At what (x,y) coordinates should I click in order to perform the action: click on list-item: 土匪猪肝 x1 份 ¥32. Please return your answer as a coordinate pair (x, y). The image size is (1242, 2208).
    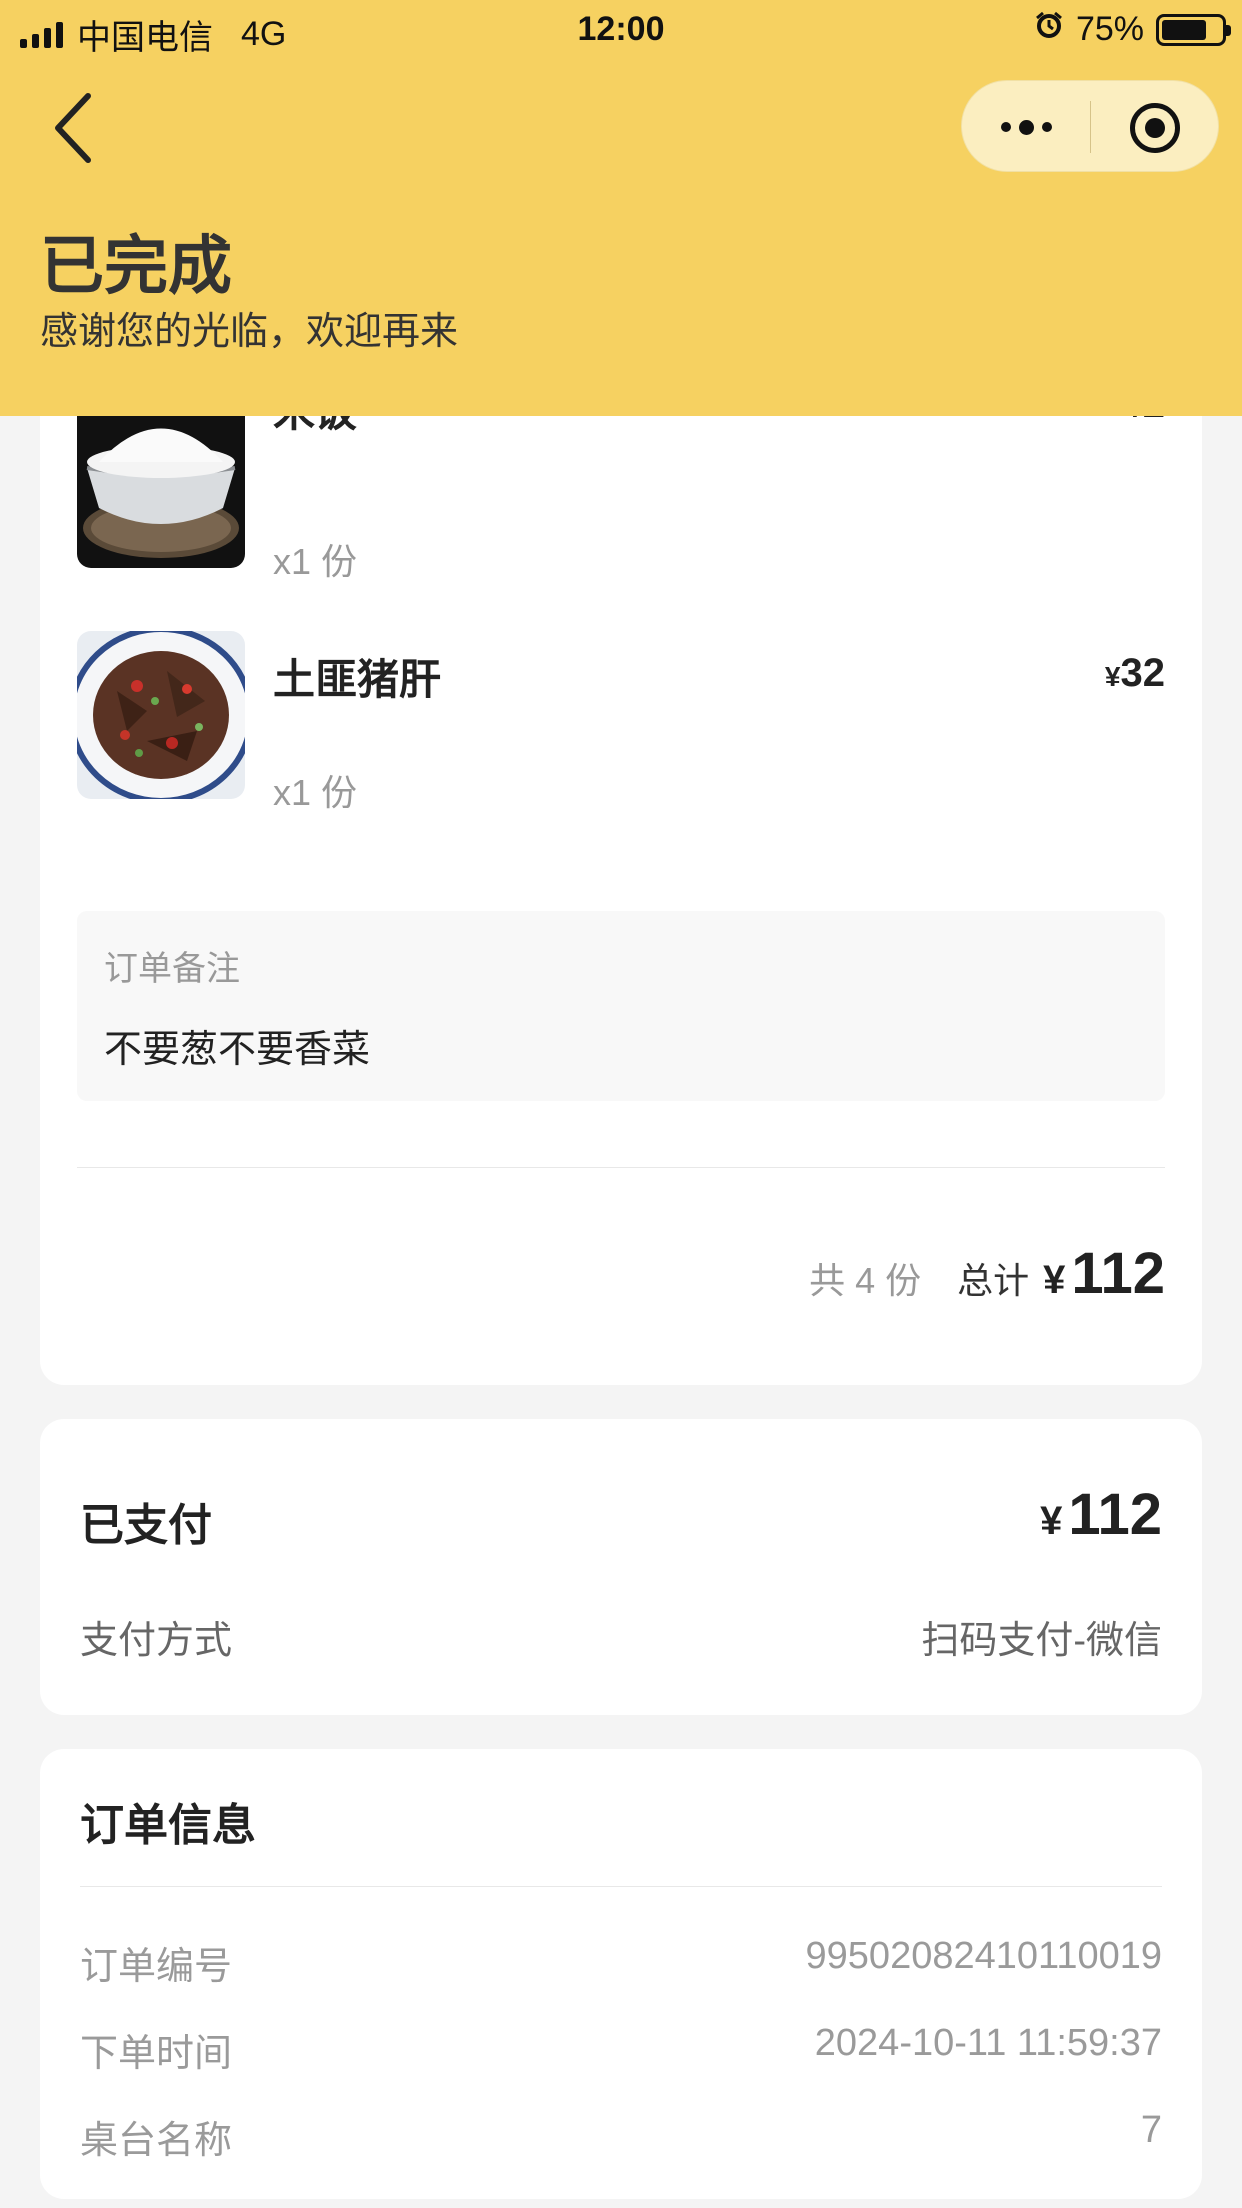
    Looking at the image, I should click on (621, 722).